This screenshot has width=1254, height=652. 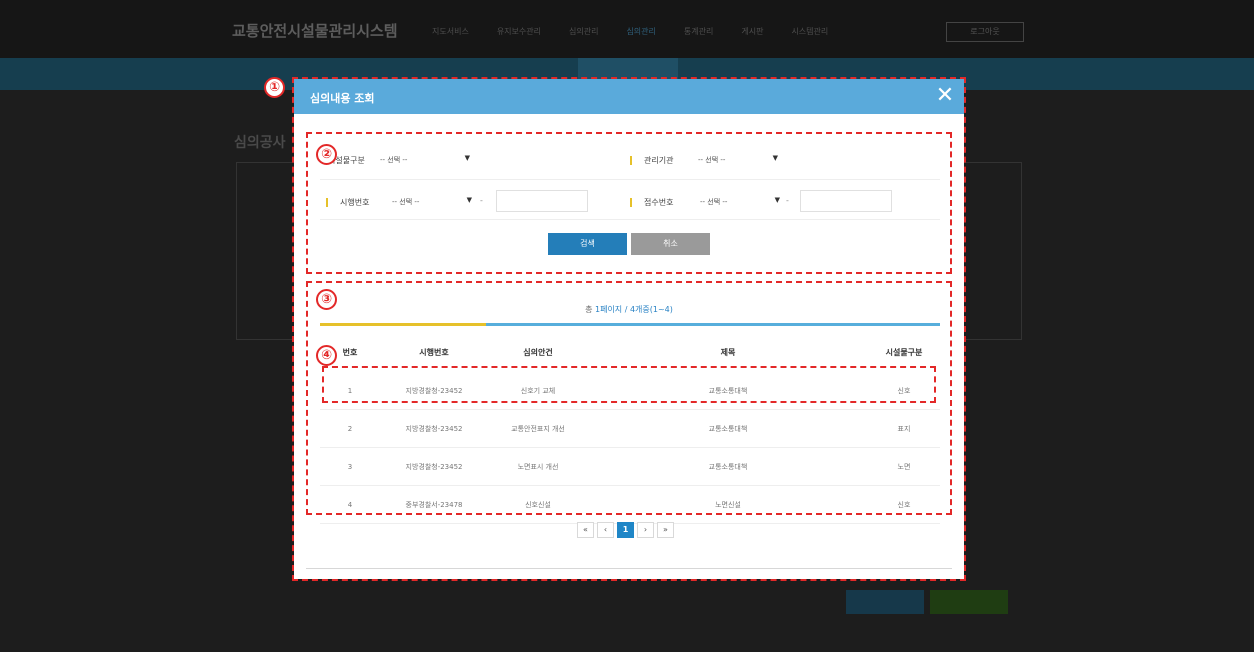 What do you see at coordinates (629, 384) in the screenshot?
I see `annotation-box-row` at bounding box center [629, 384].